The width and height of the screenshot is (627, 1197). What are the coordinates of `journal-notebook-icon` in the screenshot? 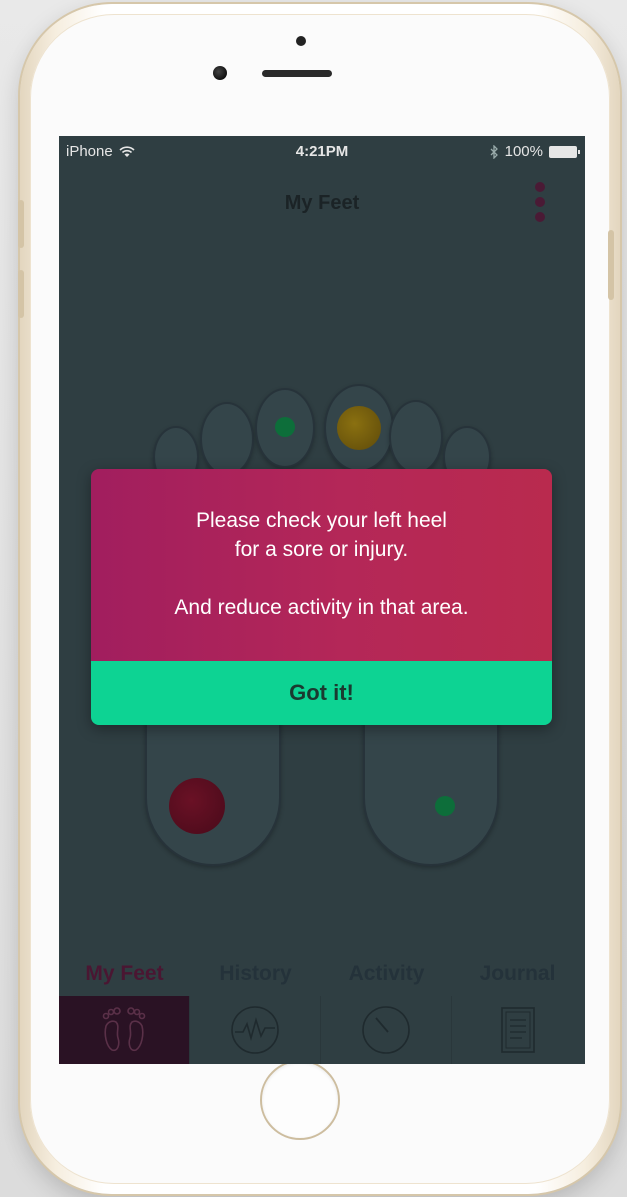 It's located at (517, 1030).